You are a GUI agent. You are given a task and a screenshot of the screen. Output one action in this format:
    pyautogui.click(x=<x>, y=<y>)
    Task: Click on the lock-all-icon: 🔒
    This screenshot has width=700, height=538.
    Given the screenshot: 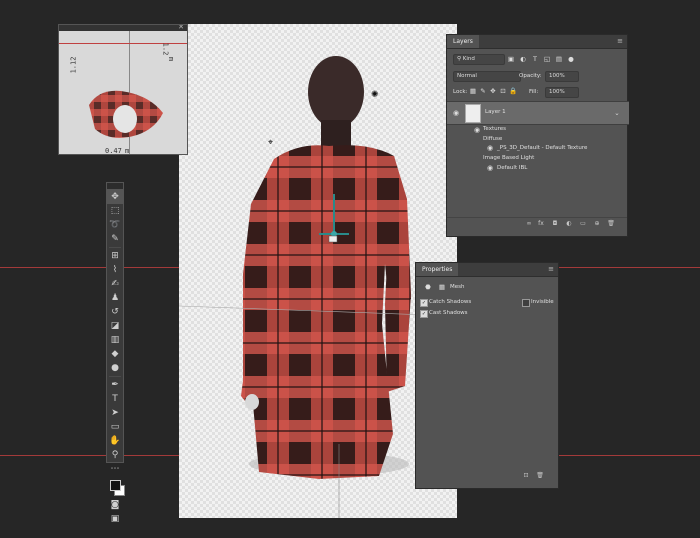 What is the action you would take?
    pyautogui.click(x=513, y=91)
    